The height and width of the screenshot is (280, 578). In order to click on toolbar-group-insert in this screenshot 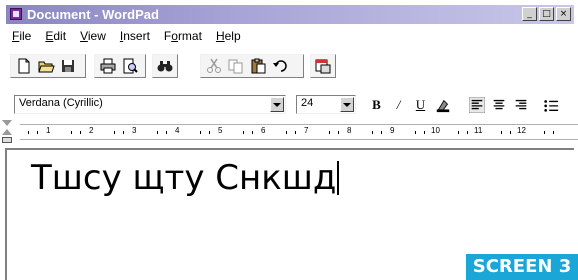, I will do `click(323, 66)`.